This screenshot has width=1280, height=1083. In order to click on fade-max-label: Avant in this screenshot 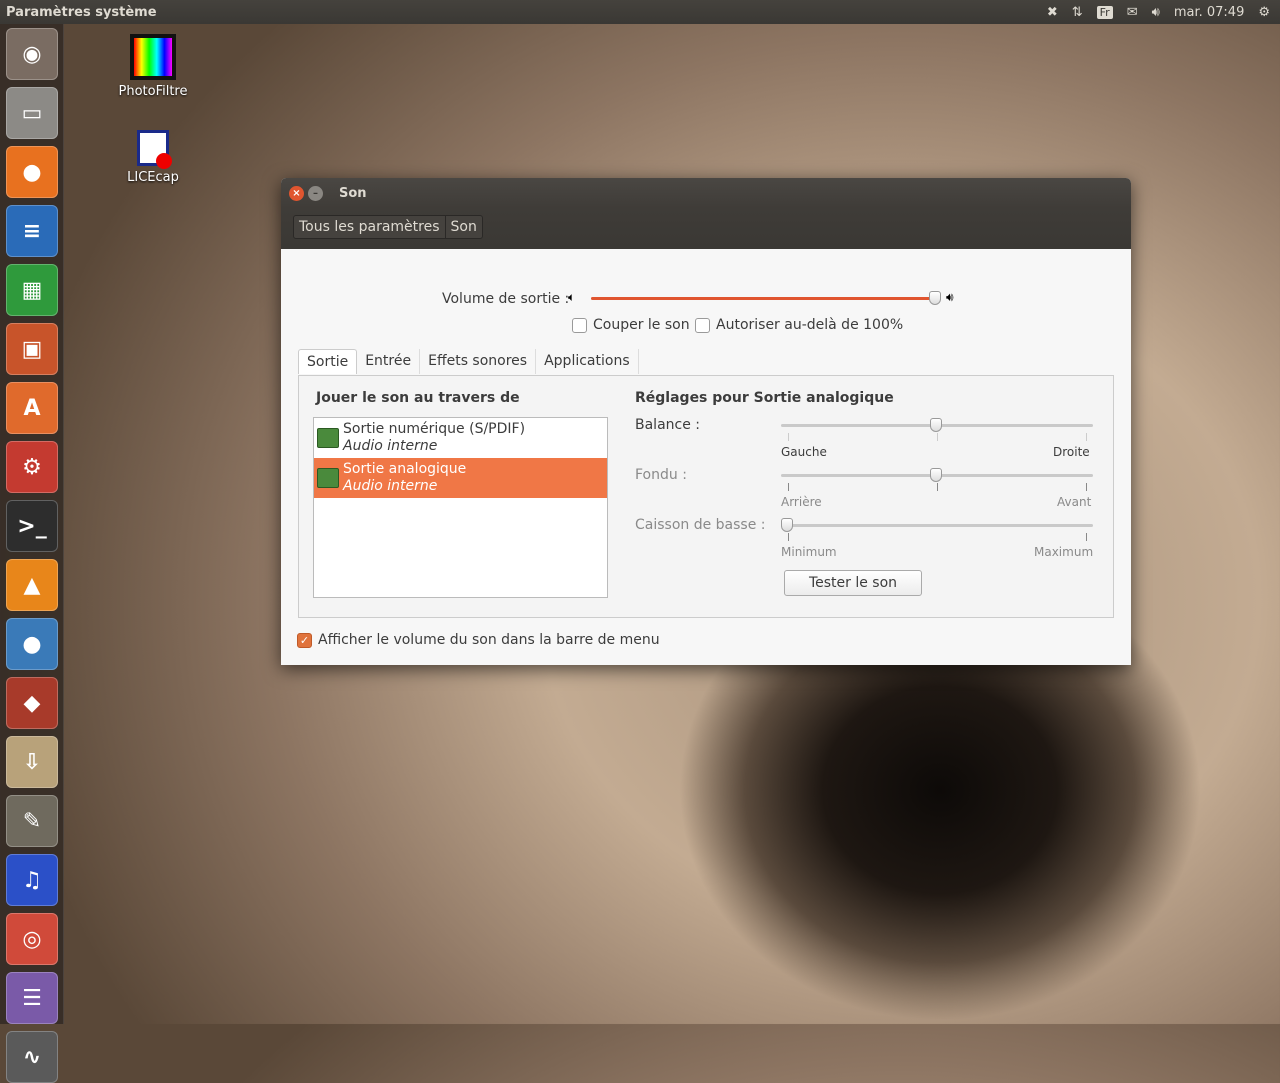, I will do `click(1074, 502)`.